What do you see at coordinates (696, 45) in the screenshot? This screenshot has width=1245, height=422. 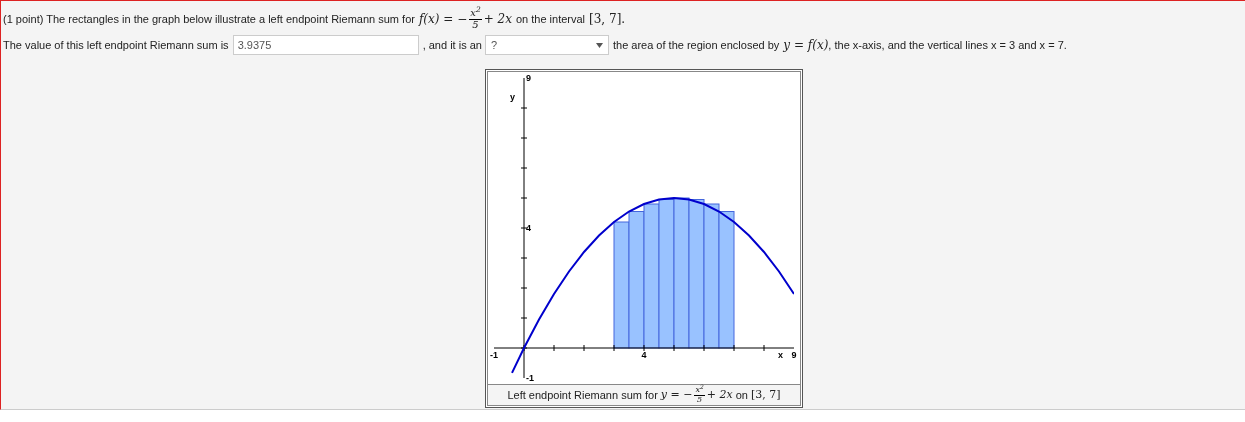 I see `question-text: the area of the region enclosed by` at bounding box center [696, 45].